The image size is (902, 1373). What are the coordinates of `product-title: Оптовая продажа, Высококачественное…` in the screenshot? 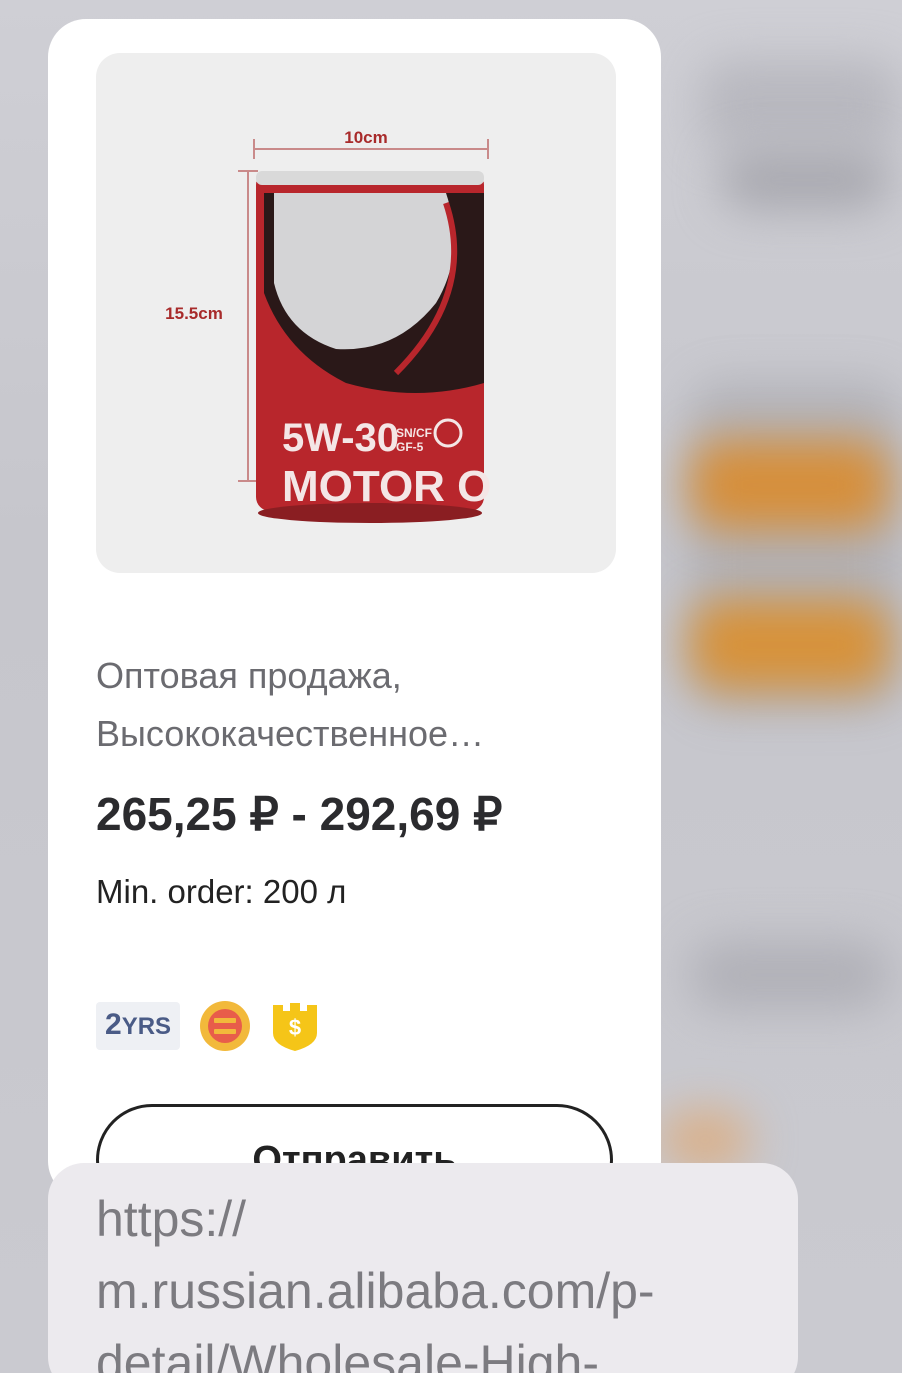 It's located at (356, 705).